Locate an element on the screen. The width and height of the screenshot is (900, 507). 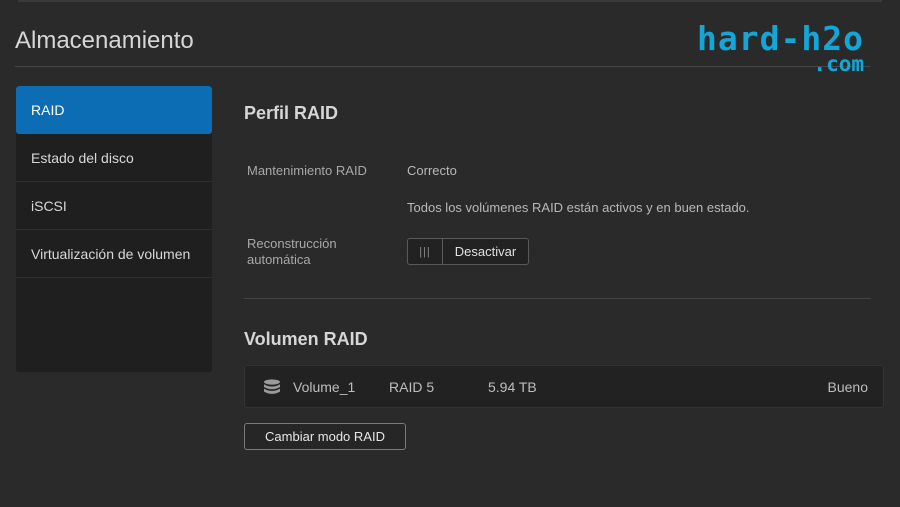
sidebar-item-disk-status: Estado del disco is located at coordinates (114, 158).